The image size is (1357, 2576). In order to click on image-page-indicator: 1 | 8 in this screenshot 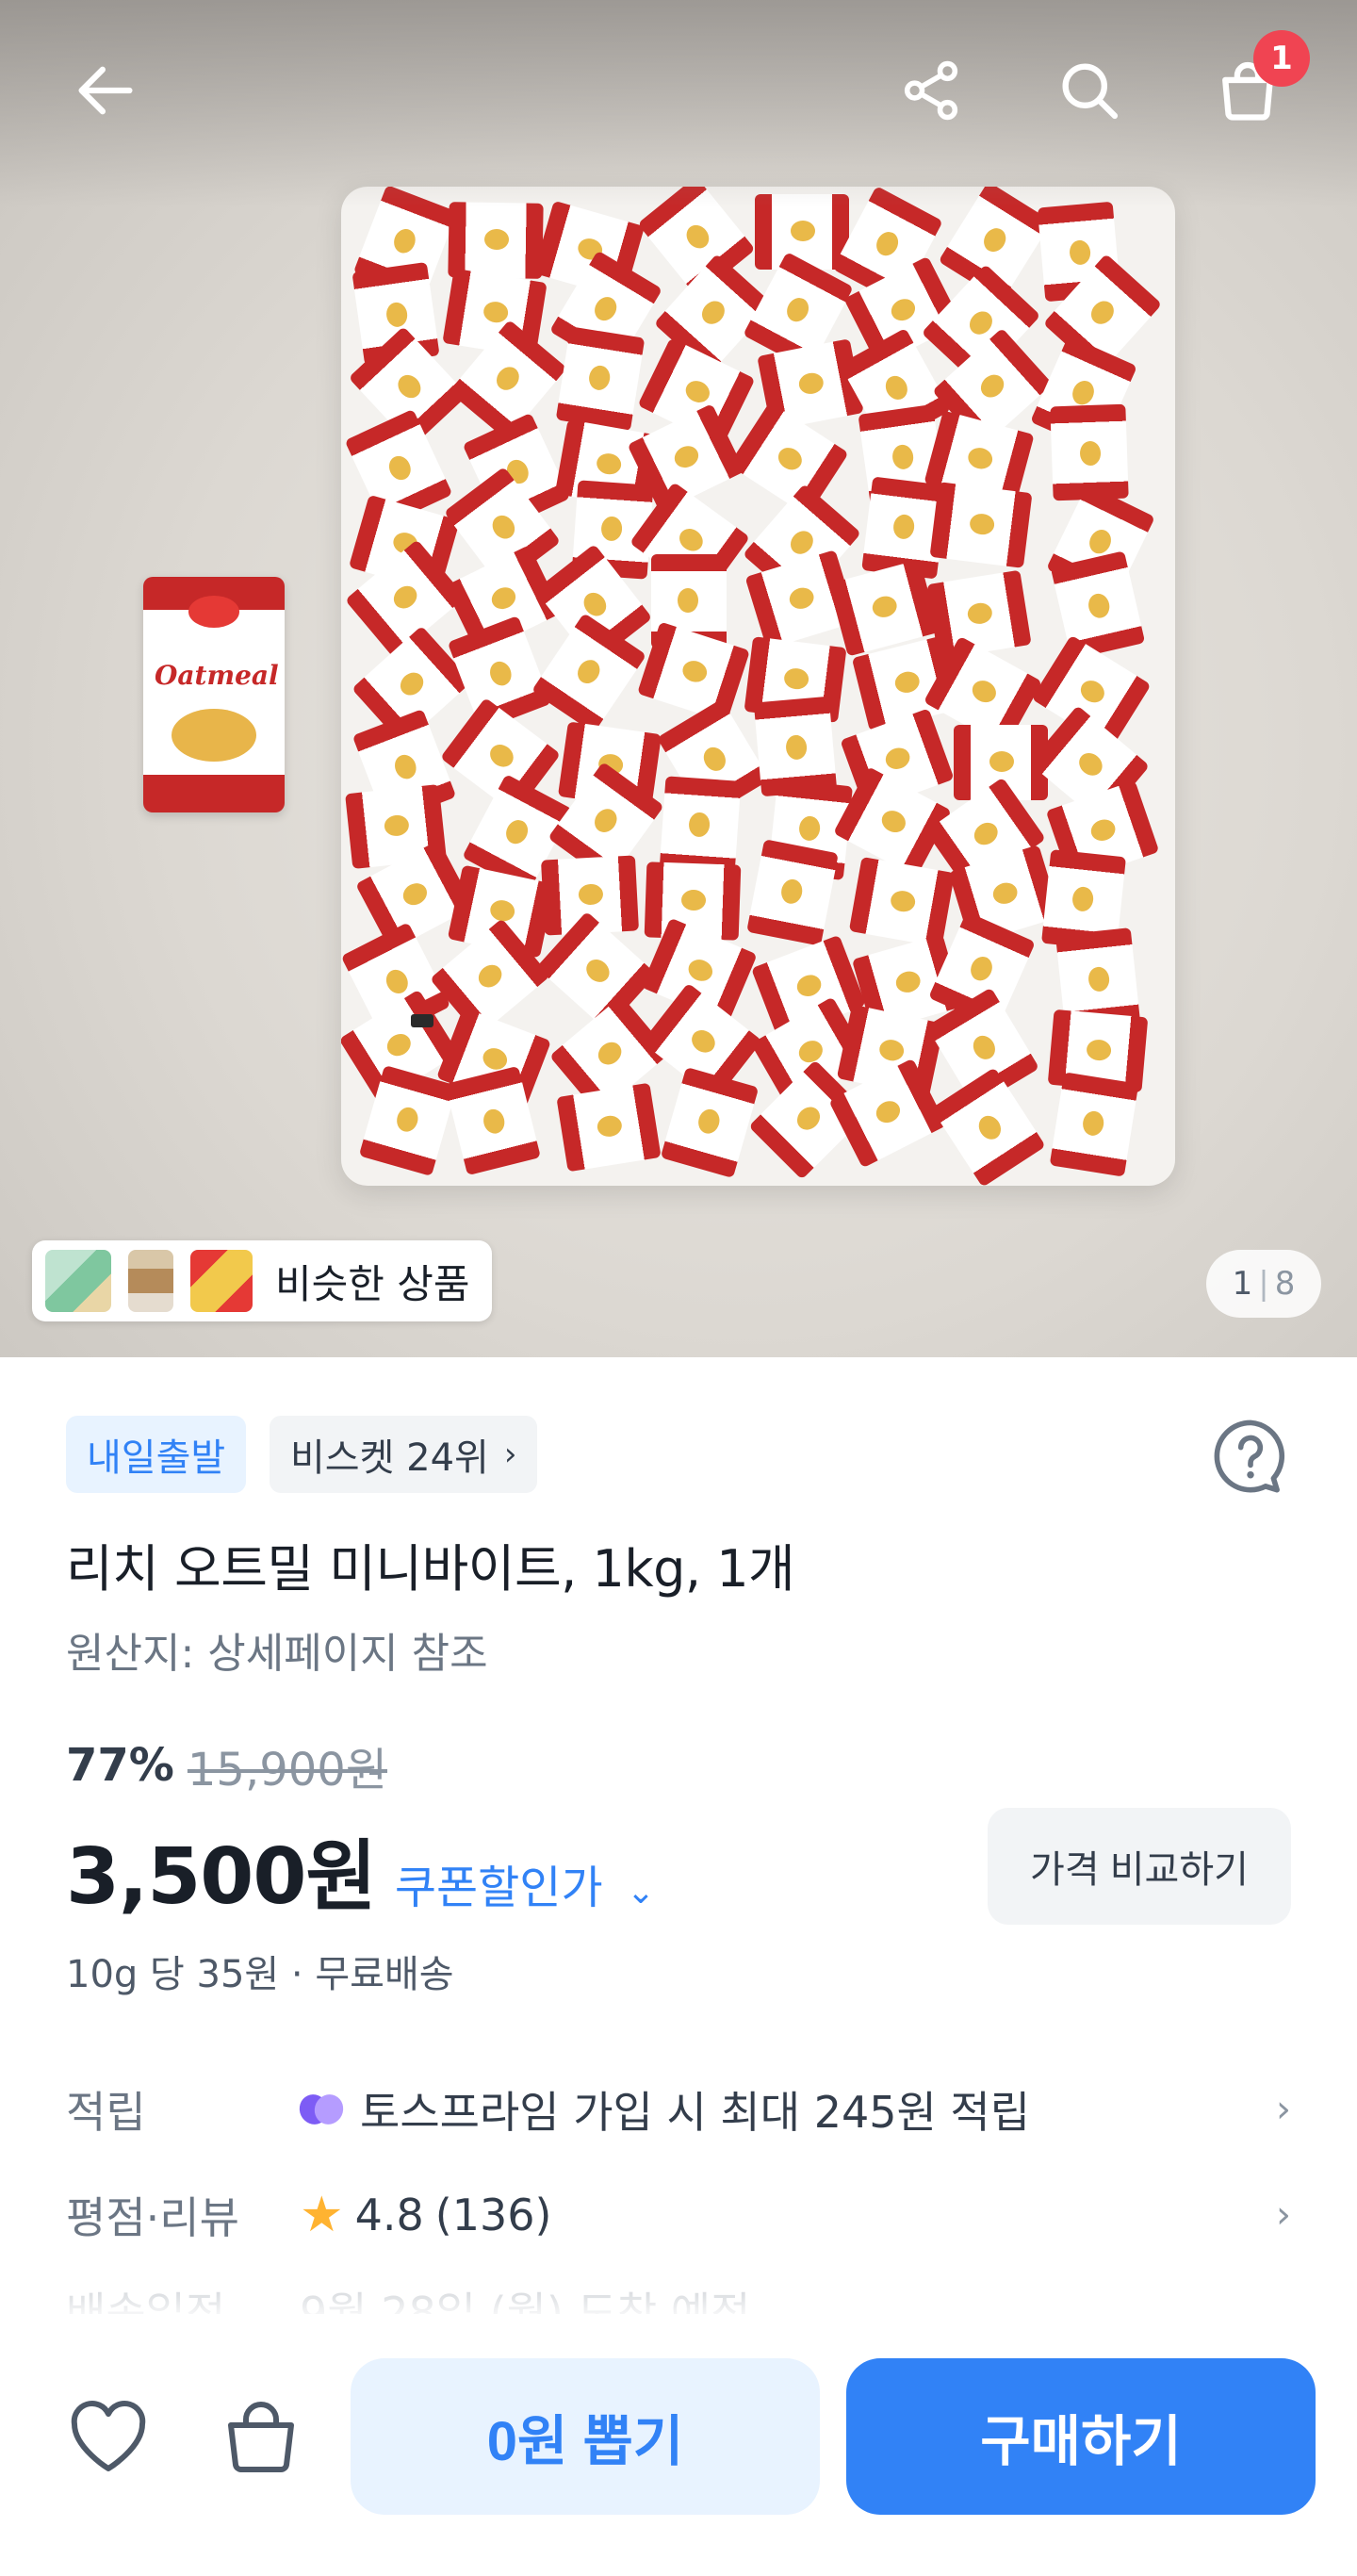, I will do `click(1263, 1284)`.